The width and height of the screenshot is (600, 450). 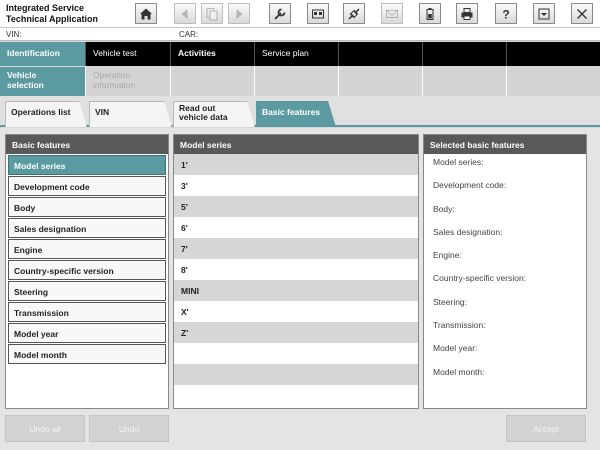 I want to click on feature-transmission: Transmission, so click(x=87, y=312).